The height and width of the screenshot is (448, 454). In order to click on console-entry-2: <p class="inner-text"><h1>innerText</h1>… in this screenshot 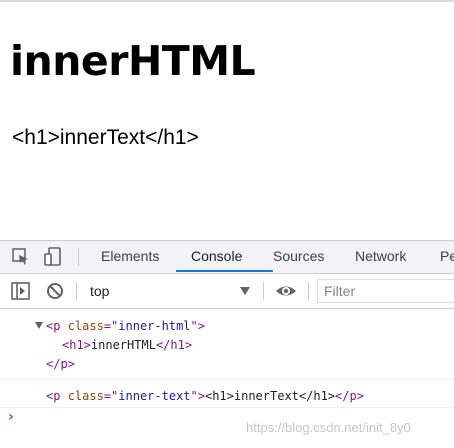, I will do `click(205, 396)`.